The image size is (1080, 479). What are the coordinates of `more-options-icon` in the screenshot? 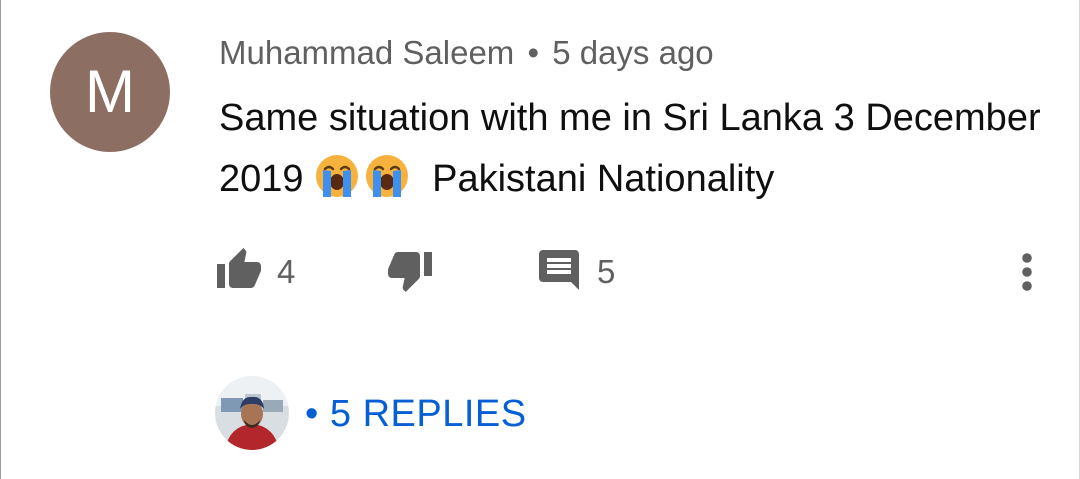 It's located at (1027, 272).